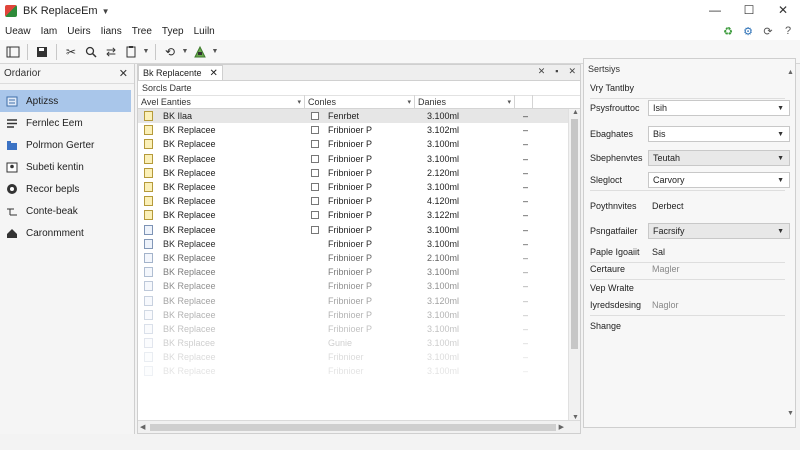  What do you see at coordinates (200, 52) in the screenshot?
I see `run-icon` at bounding box center [200, 52].